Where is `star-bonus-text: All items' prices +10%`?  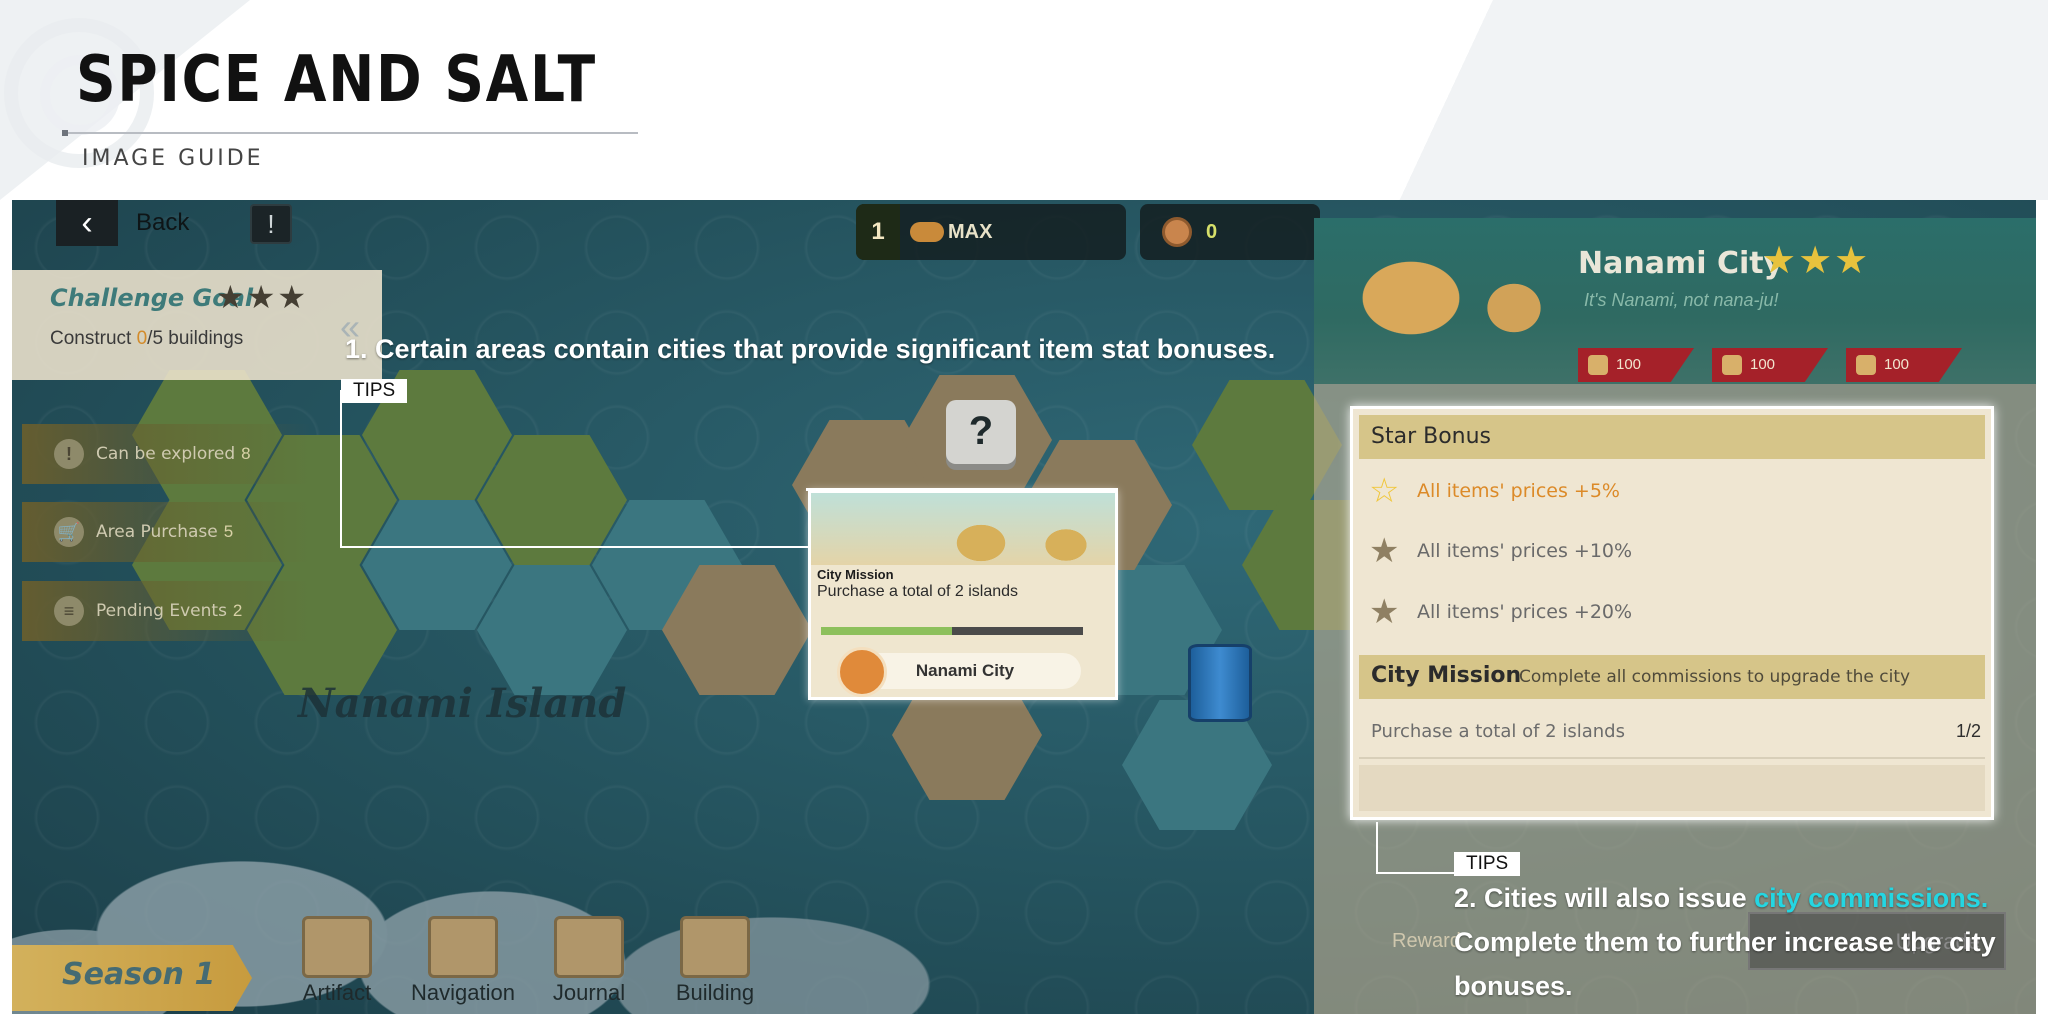
star-bonus-text: All items' prices +10% is located at coordinates (1525, 551).